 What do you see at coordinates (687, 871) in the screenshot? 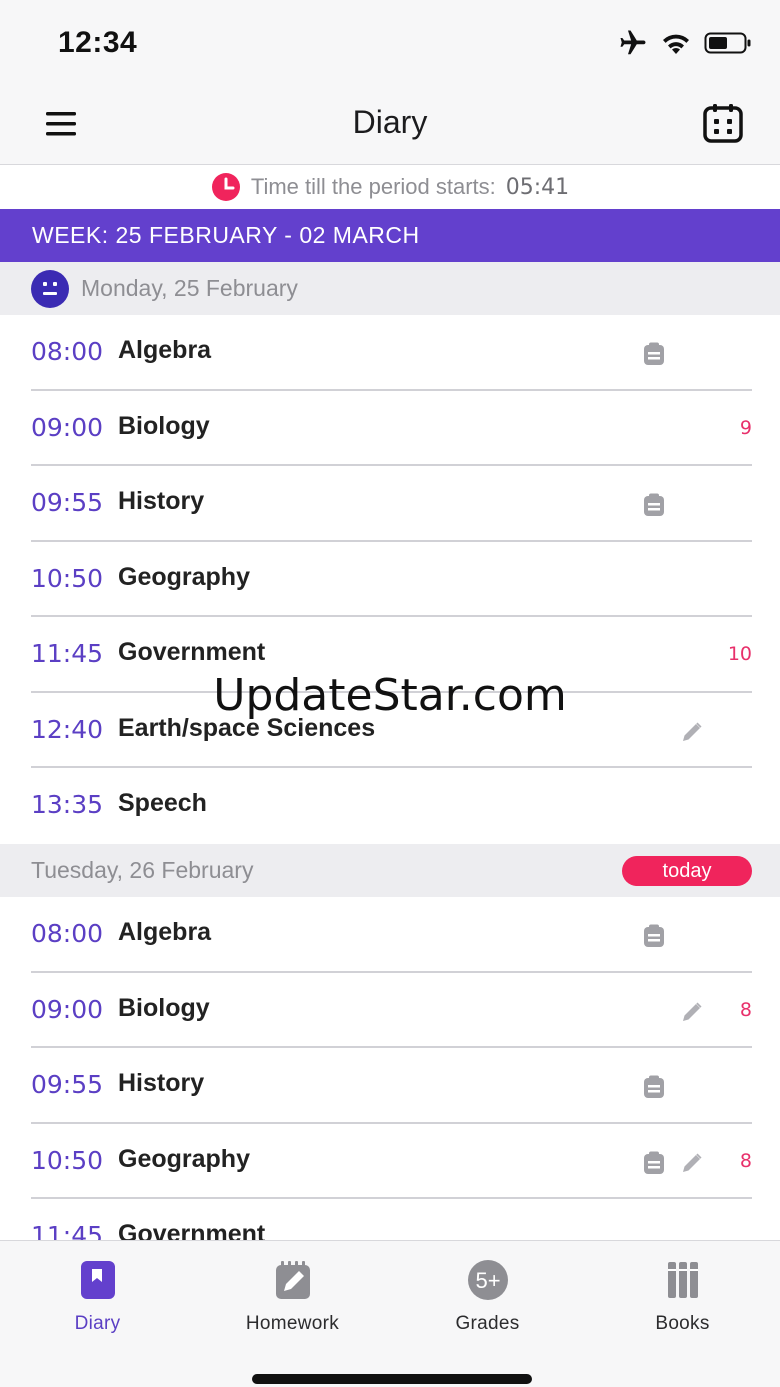
I see `today-badge: today` at bounding box center [687, 871].